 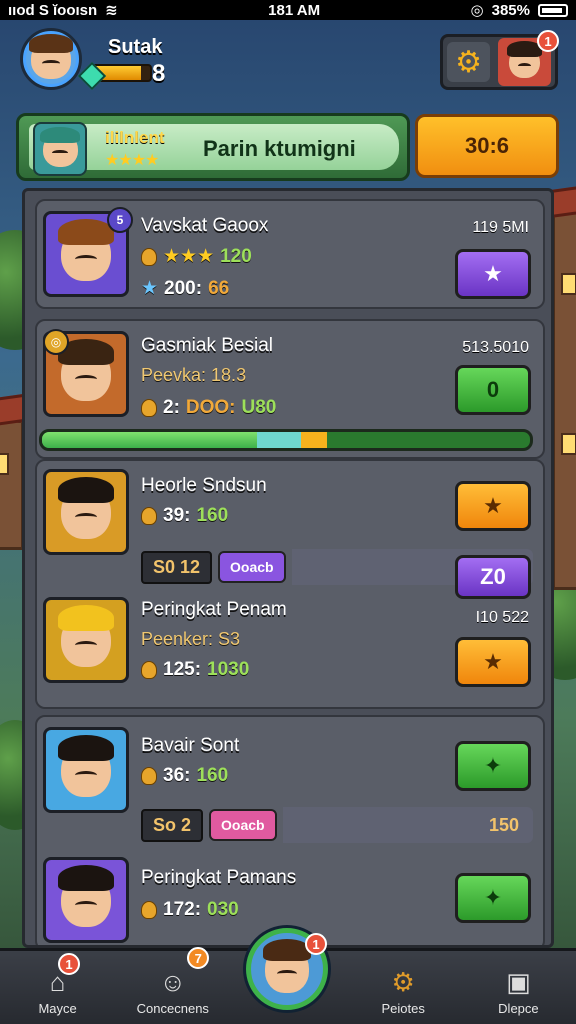 What do you see at coordinates (214, 609) in the screenshot?
I see `entry-name: Peringkat Penam` at bounding box center [214, 609].